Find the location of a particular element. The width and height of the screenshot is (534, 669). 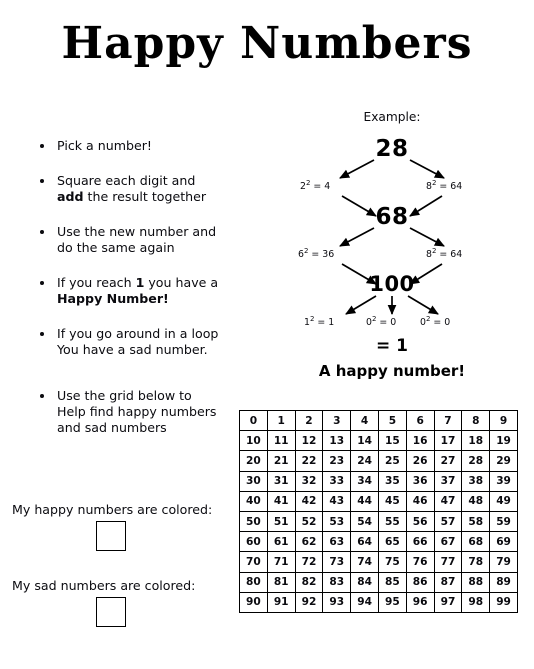

grid-cell-52: 52 is located at coordinates (309, 521).